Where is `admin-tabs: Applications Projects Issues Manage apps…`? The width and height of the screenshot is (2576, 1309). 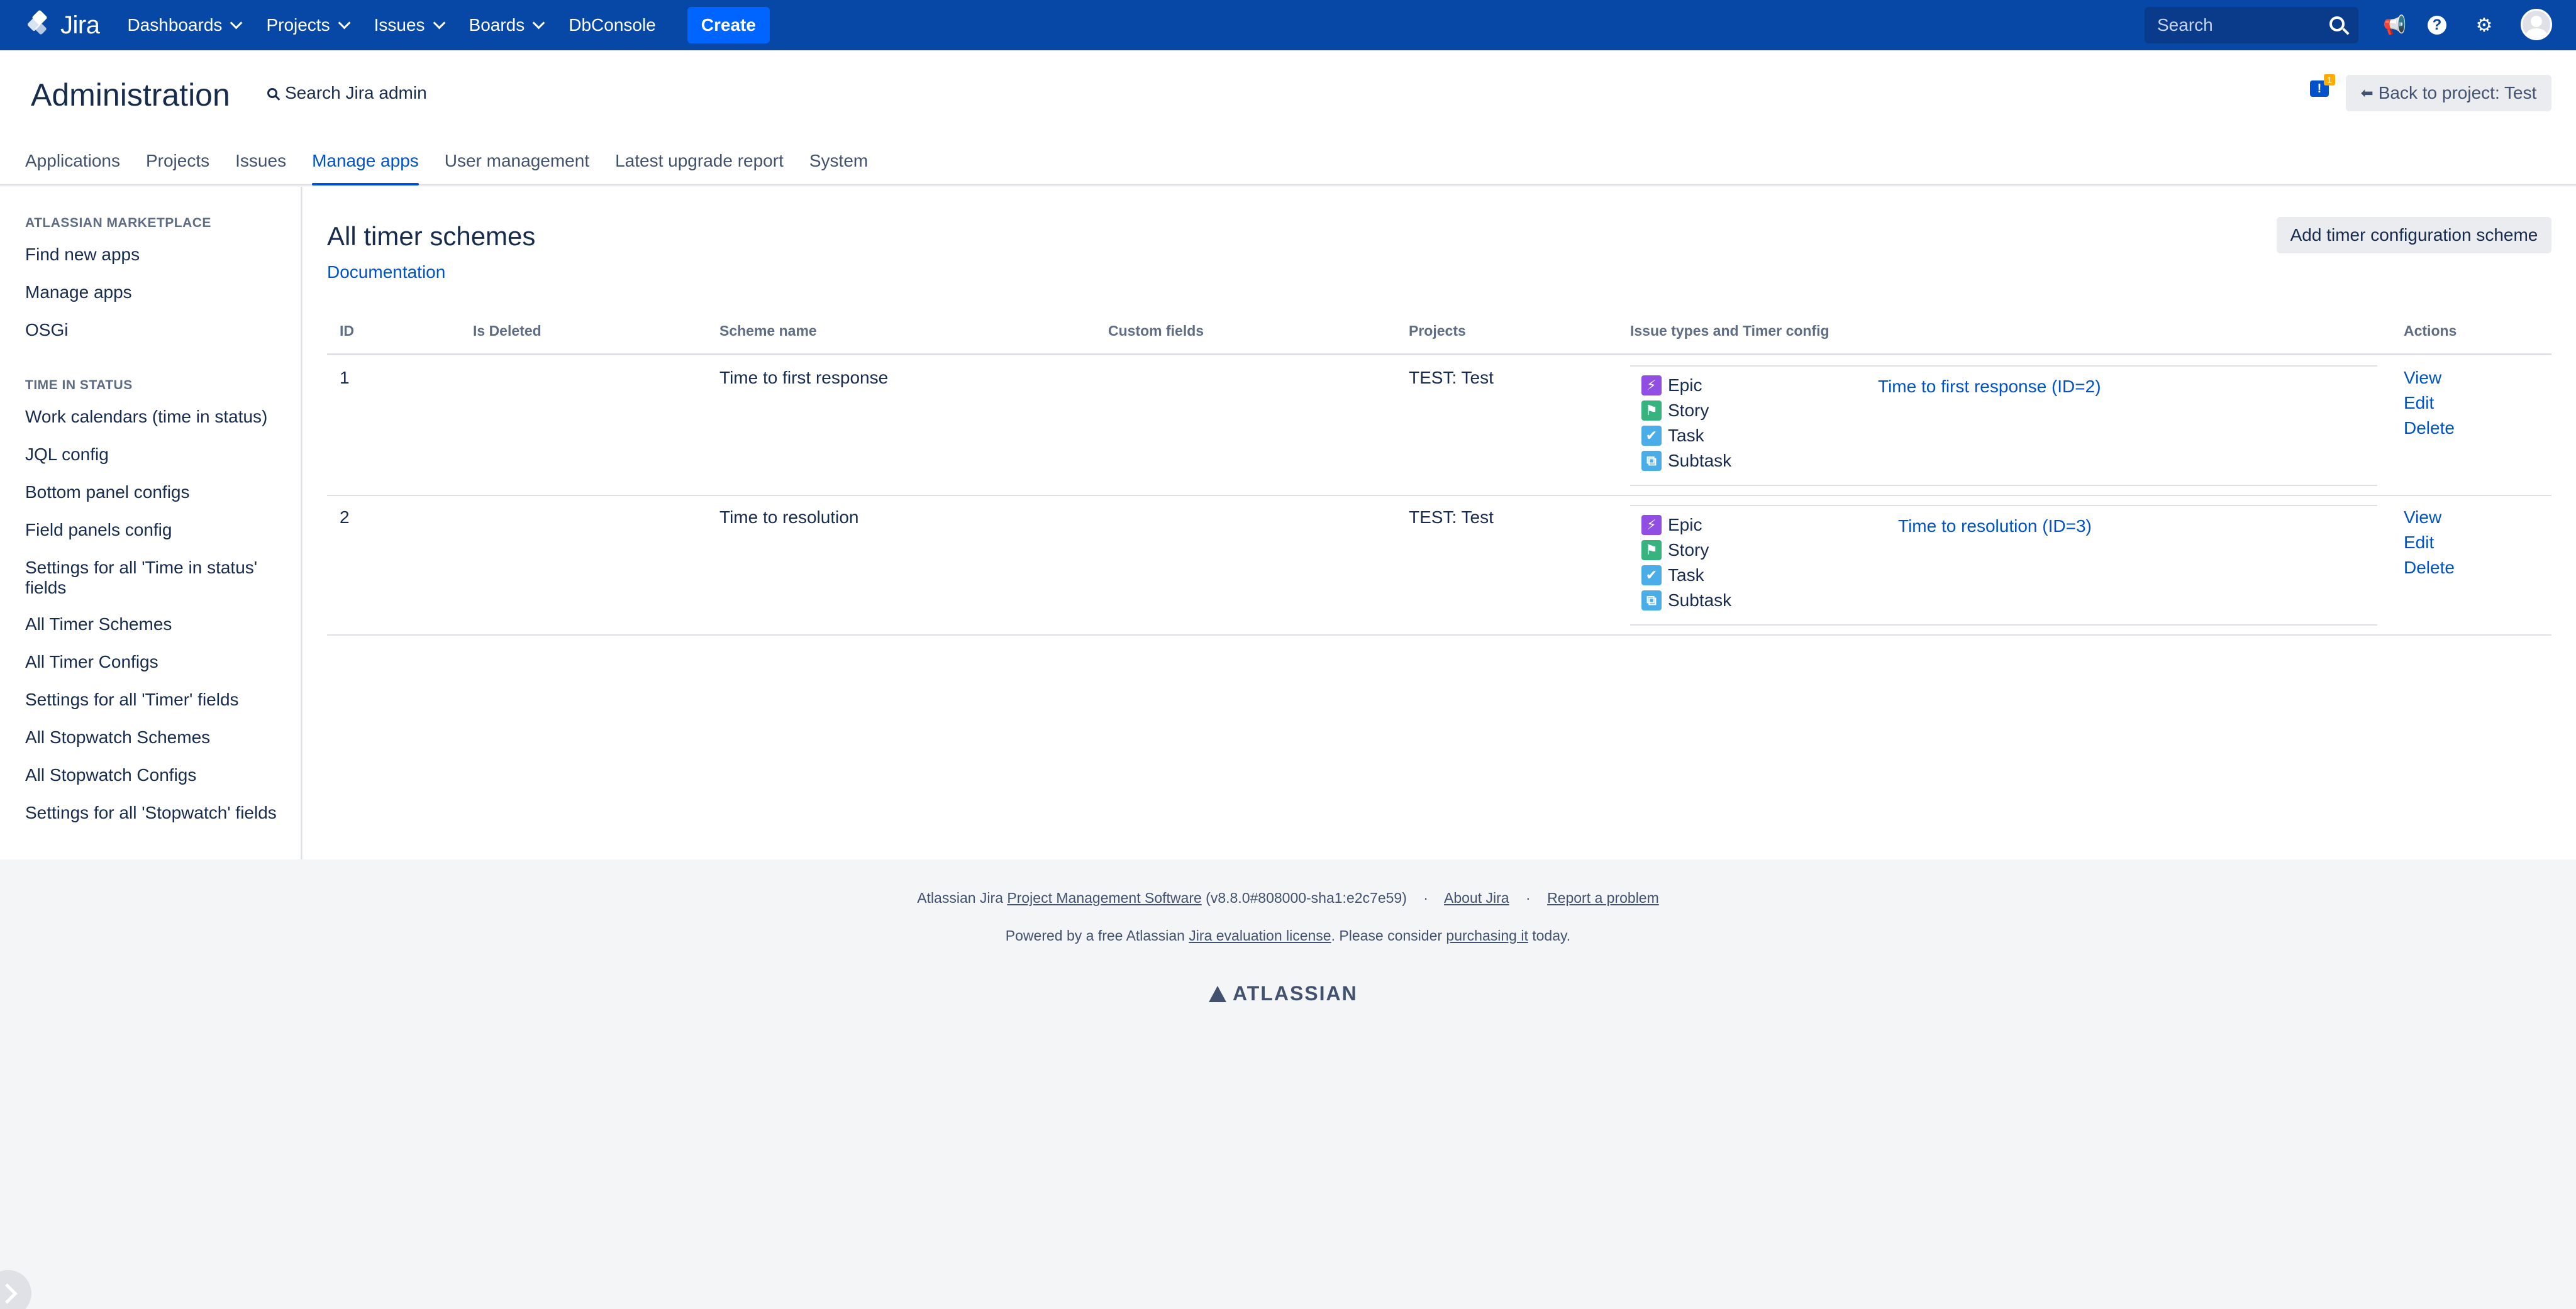 admin-tabs: Applications Projects Issues Manage apps… is located at coordinates (459, 166).